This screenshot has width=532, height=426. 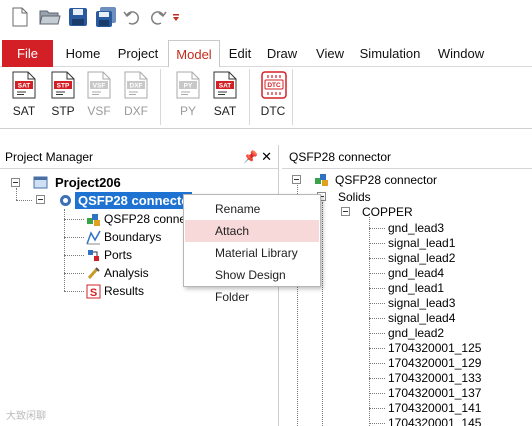 I want to click on menu-item-rename: Rename, so click(x=252, y=209).